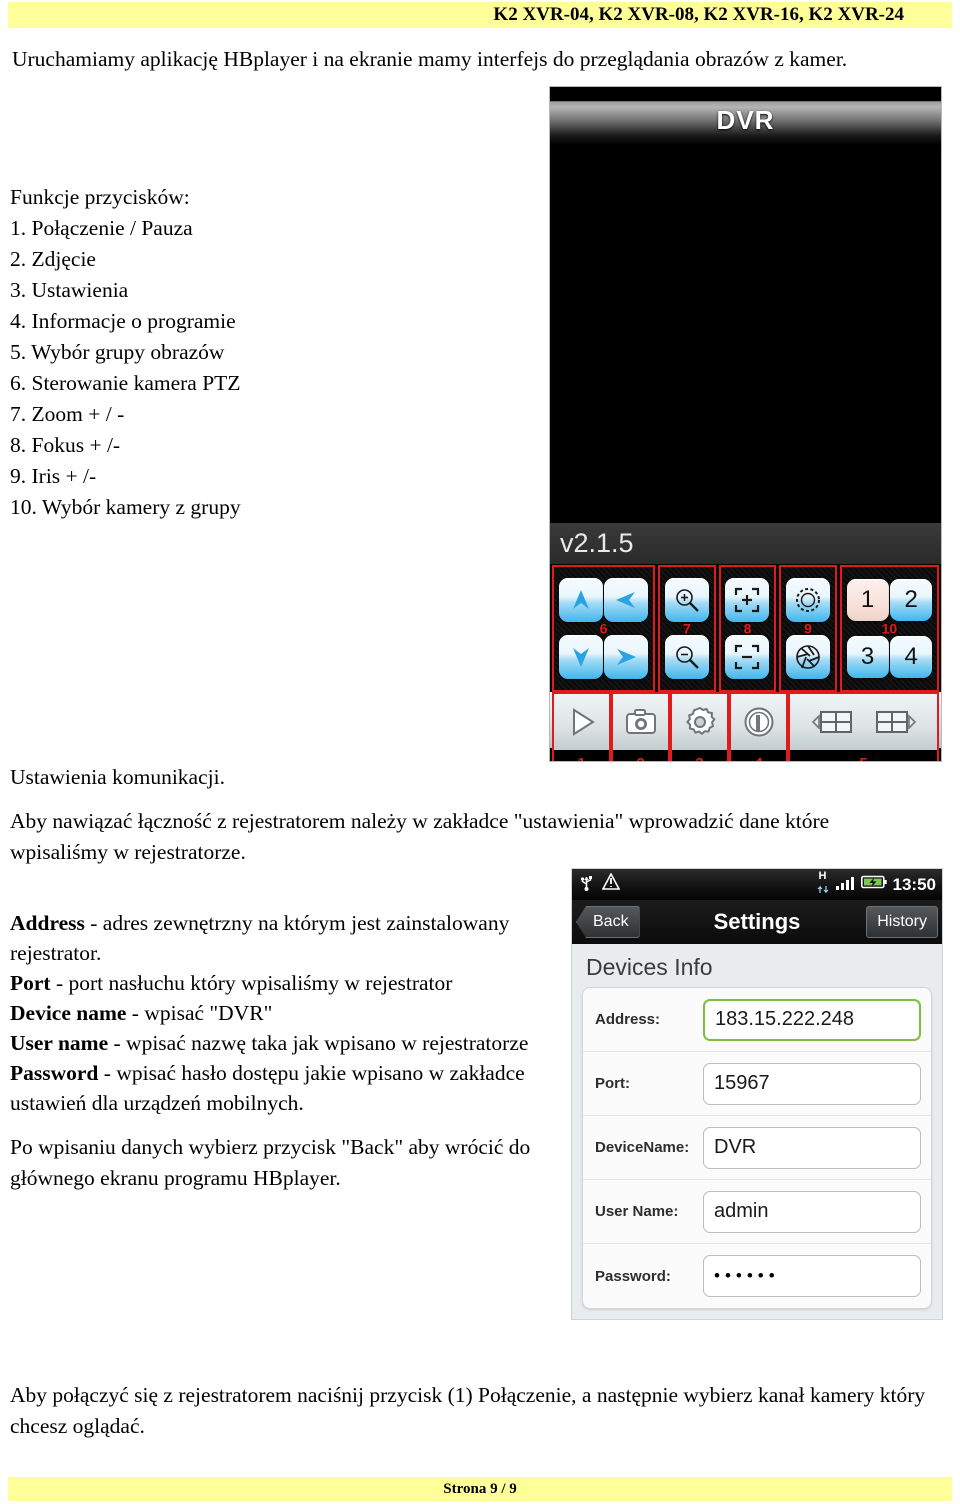 This screenshot has width=960, height=1504. I want to click on iris-control-group: 9, so click(808, 628).